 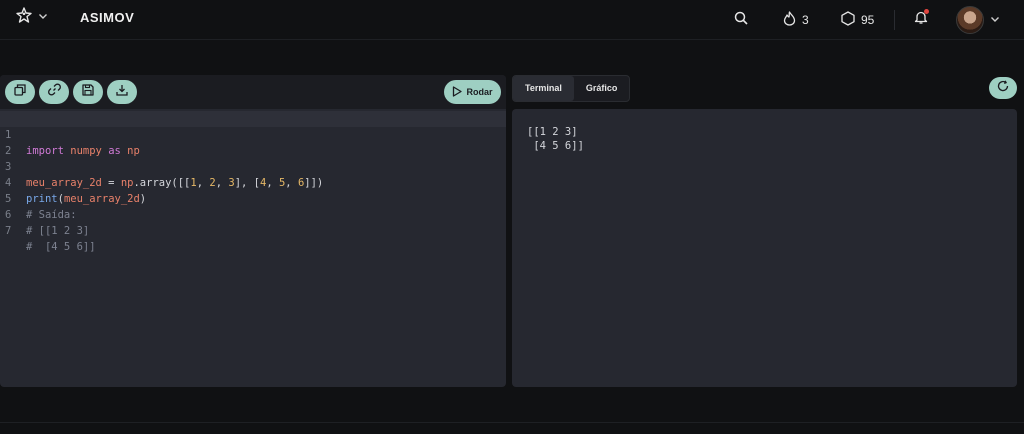 What do you see at coordinates (24, 16) in the screenshot?
I see `star-person-icon` at bounding box center [24, 16].